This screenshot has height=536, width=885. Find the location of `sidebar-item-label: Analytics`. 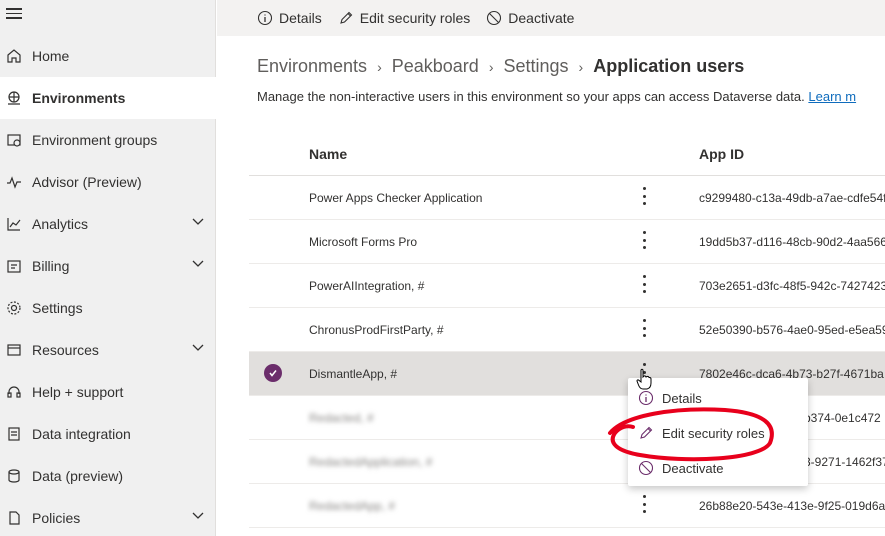

sidebar-item-label: Analytics is located at coordinates (60, 224).